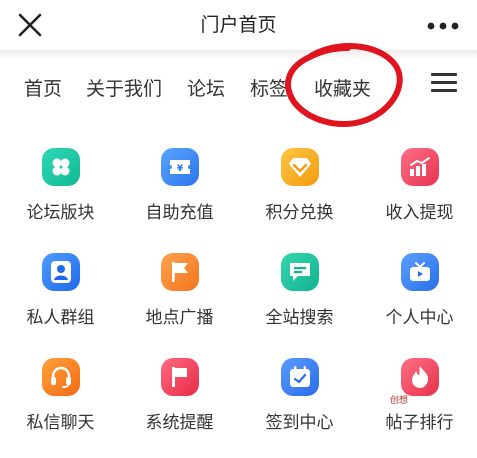 This screenshot has width=477, height=458. I want to click on tab-tags: 标签, so click(269, 87).